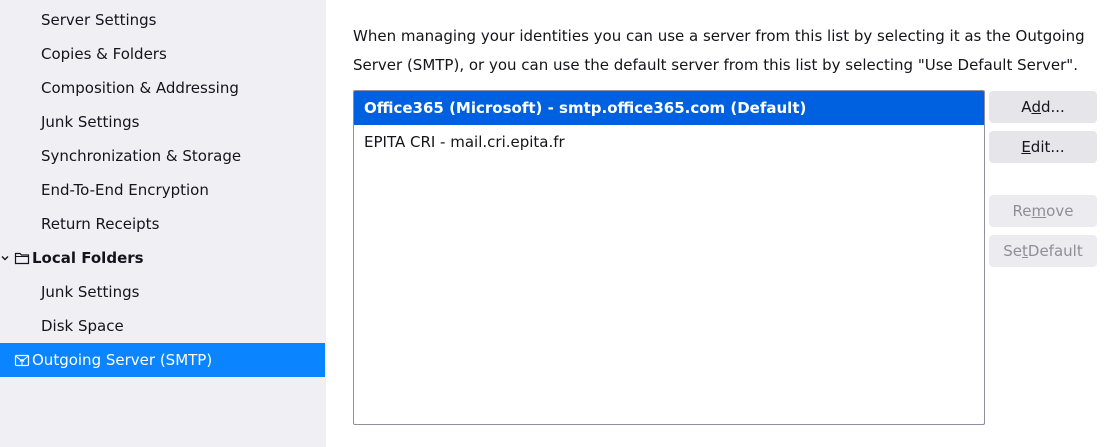  Describe the element at coordinates (125, 190) in the screenshot. I see `sidebar-item-label: End-To-End Encryption` at that location.